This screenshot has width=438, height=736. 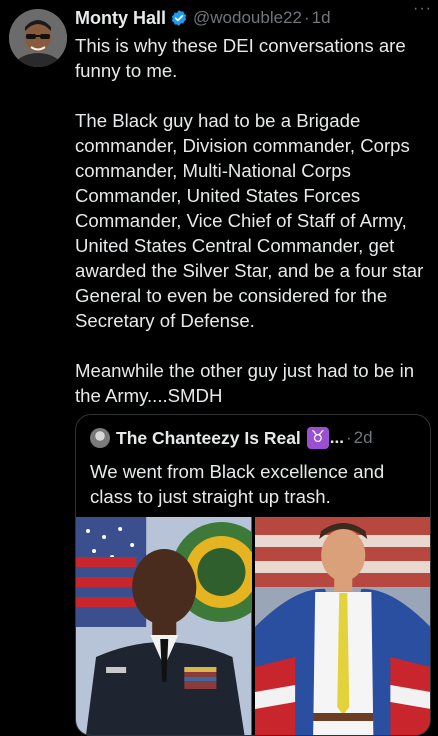 What do you see at coordinates (422, 9) in the screenshot?
I see `more-options-icon: ···` at bounding box center [422, 9].